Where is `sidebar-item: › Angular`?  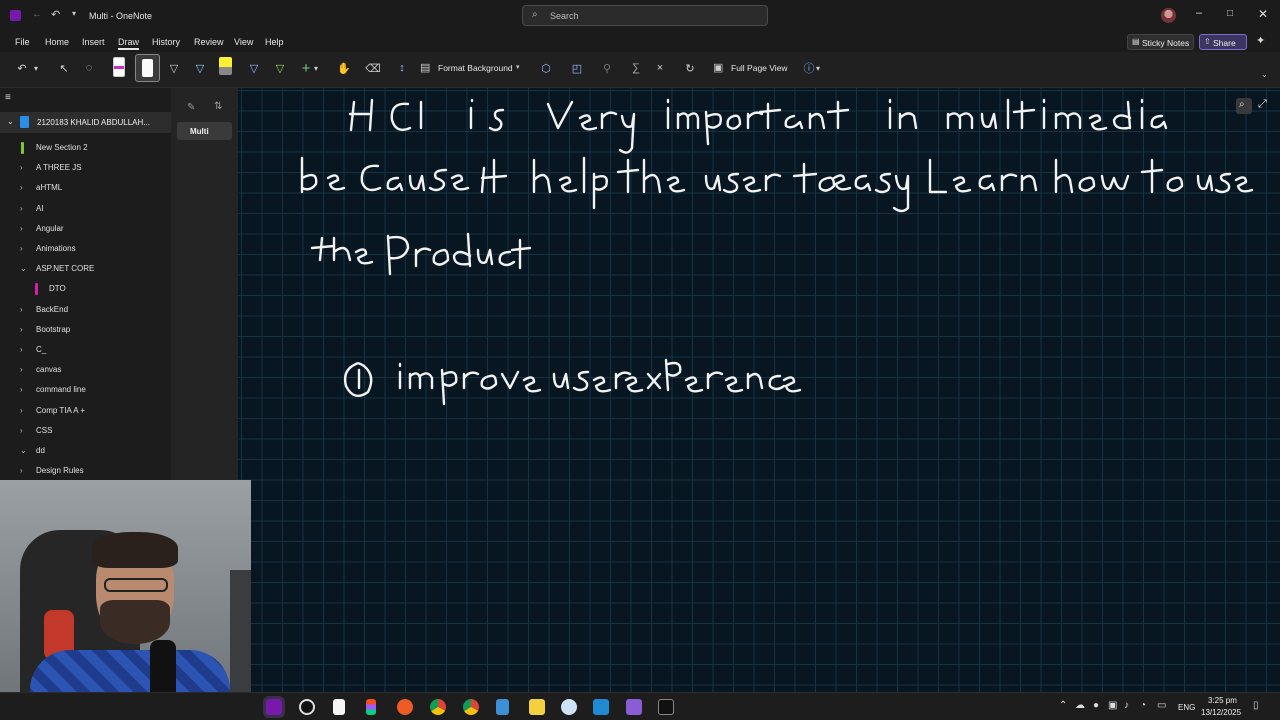
sidebar-item: › Angular is located at coordinates (85, 229).